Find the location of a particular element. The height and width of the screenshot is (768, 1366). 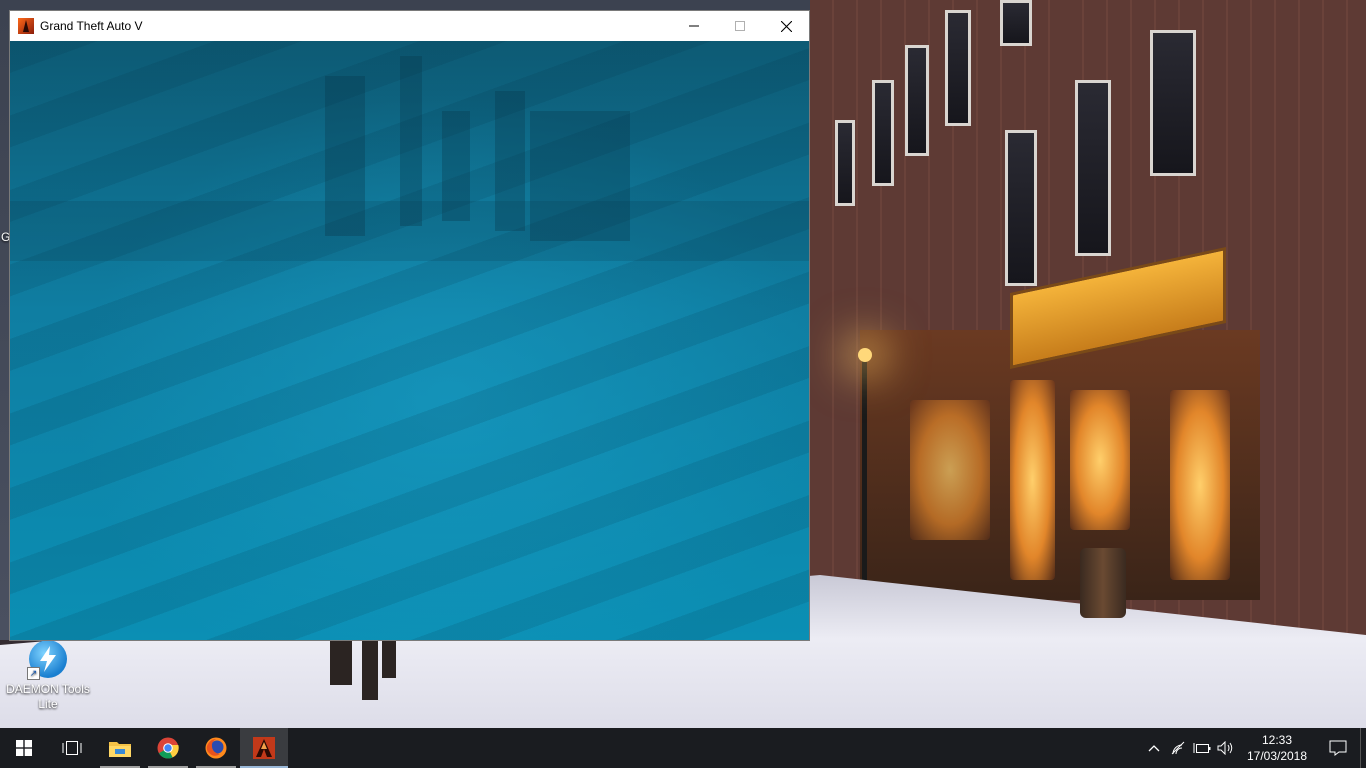

maximize-icon is located at coordinates (740, 26).